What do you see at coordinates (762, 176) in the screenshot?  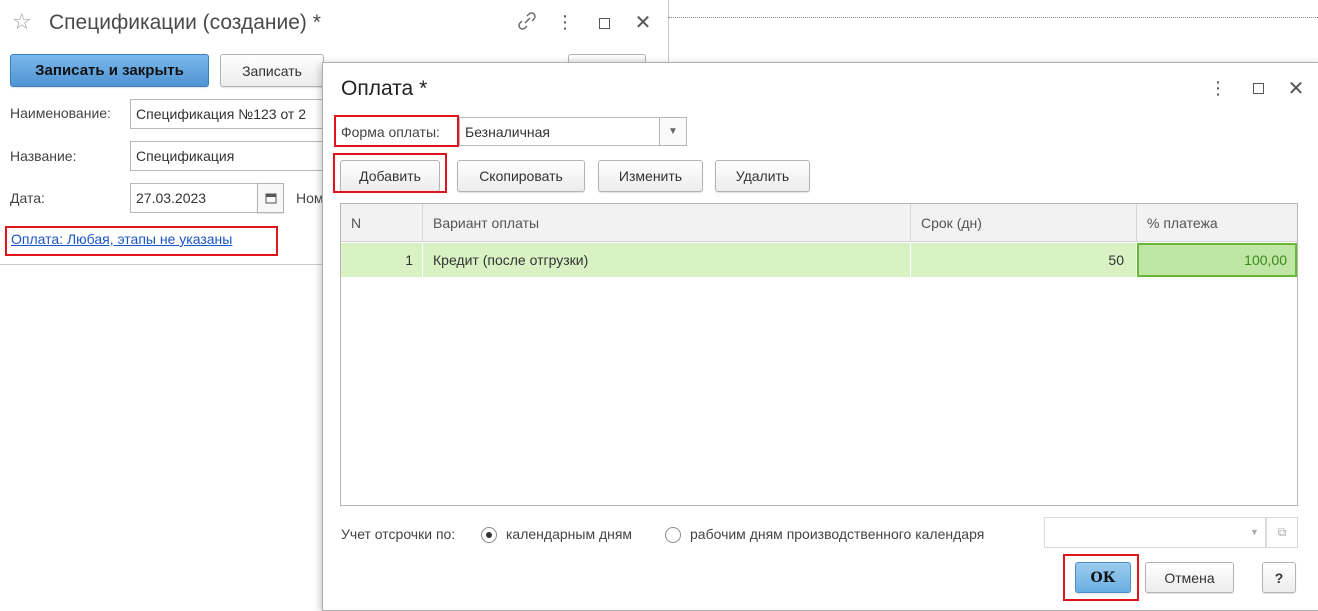 I see `delete-button: Удалить` at bounding box center [762, 176].